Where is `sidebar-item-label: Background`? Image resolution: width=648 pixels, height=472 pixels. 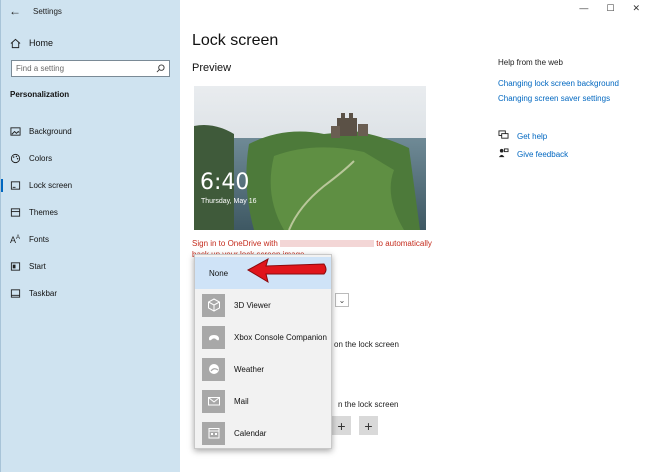 sidebar-item-label: Background is located at coordinates (50, 131).